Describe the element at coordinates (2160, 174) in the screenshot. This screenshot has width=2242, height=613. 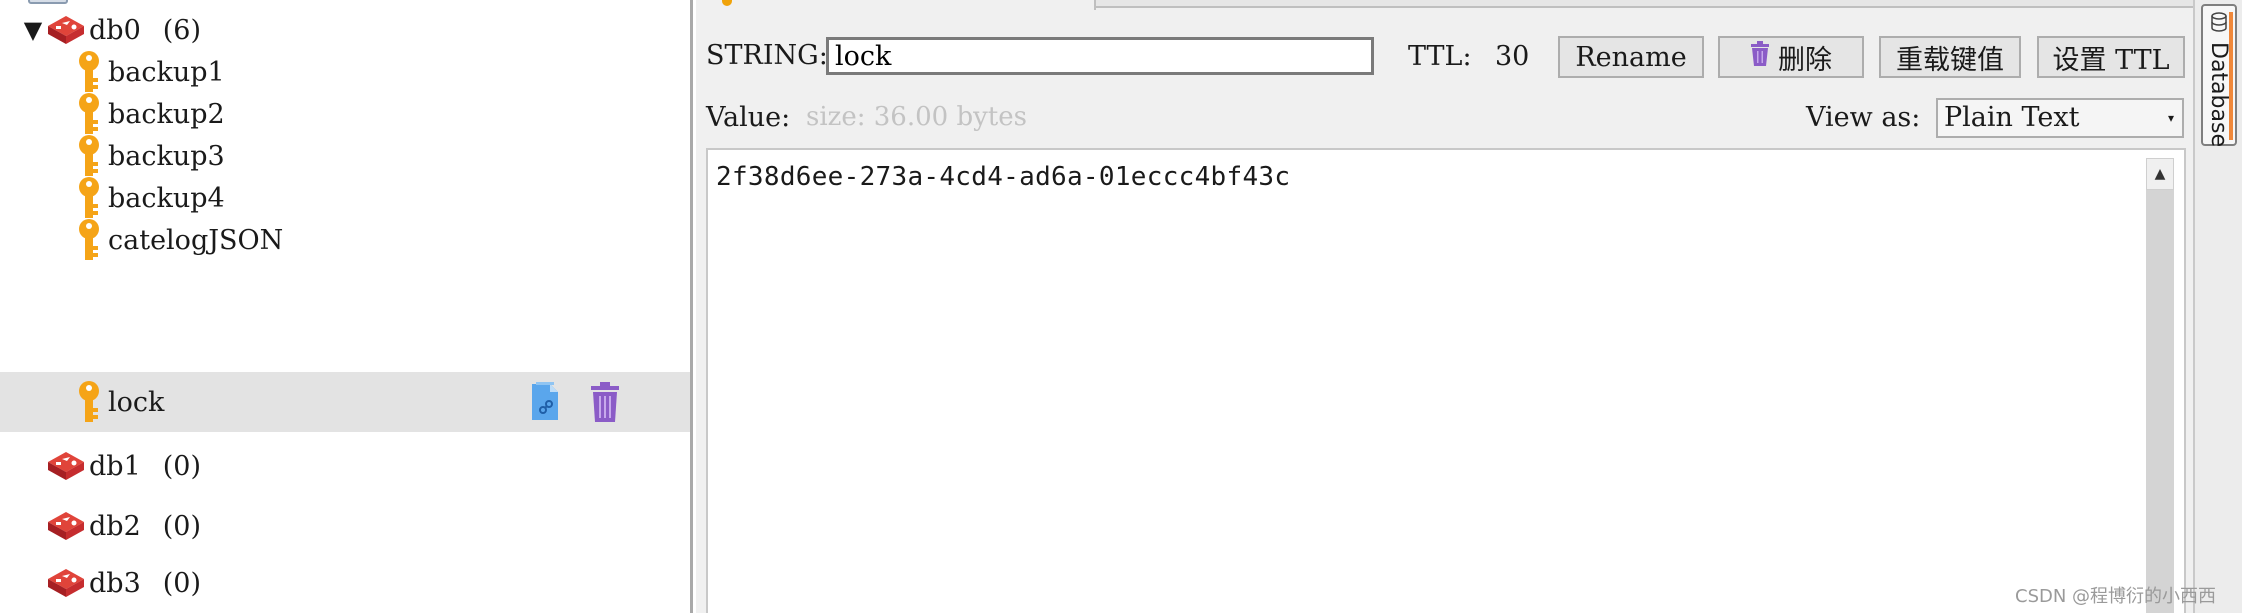
I see `scroll-up-icon: ▲` at that location.